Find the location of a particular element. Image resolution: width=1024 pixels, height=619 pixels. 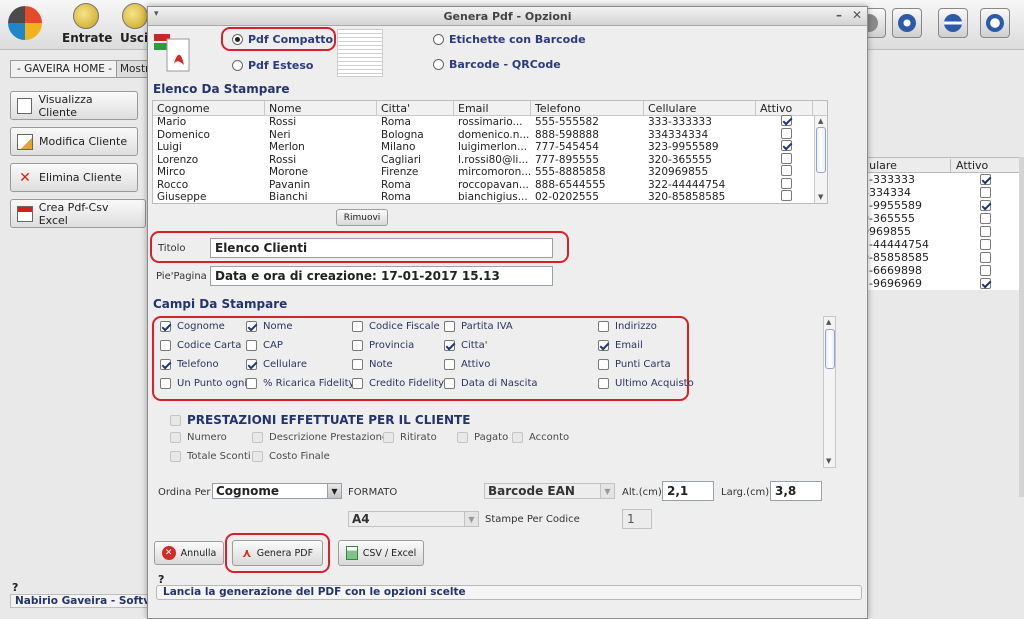

prestazioni-header: PRESTAZIONI EFFETTUATE PER IL CLIENTE is located at coordinates (320, 420).